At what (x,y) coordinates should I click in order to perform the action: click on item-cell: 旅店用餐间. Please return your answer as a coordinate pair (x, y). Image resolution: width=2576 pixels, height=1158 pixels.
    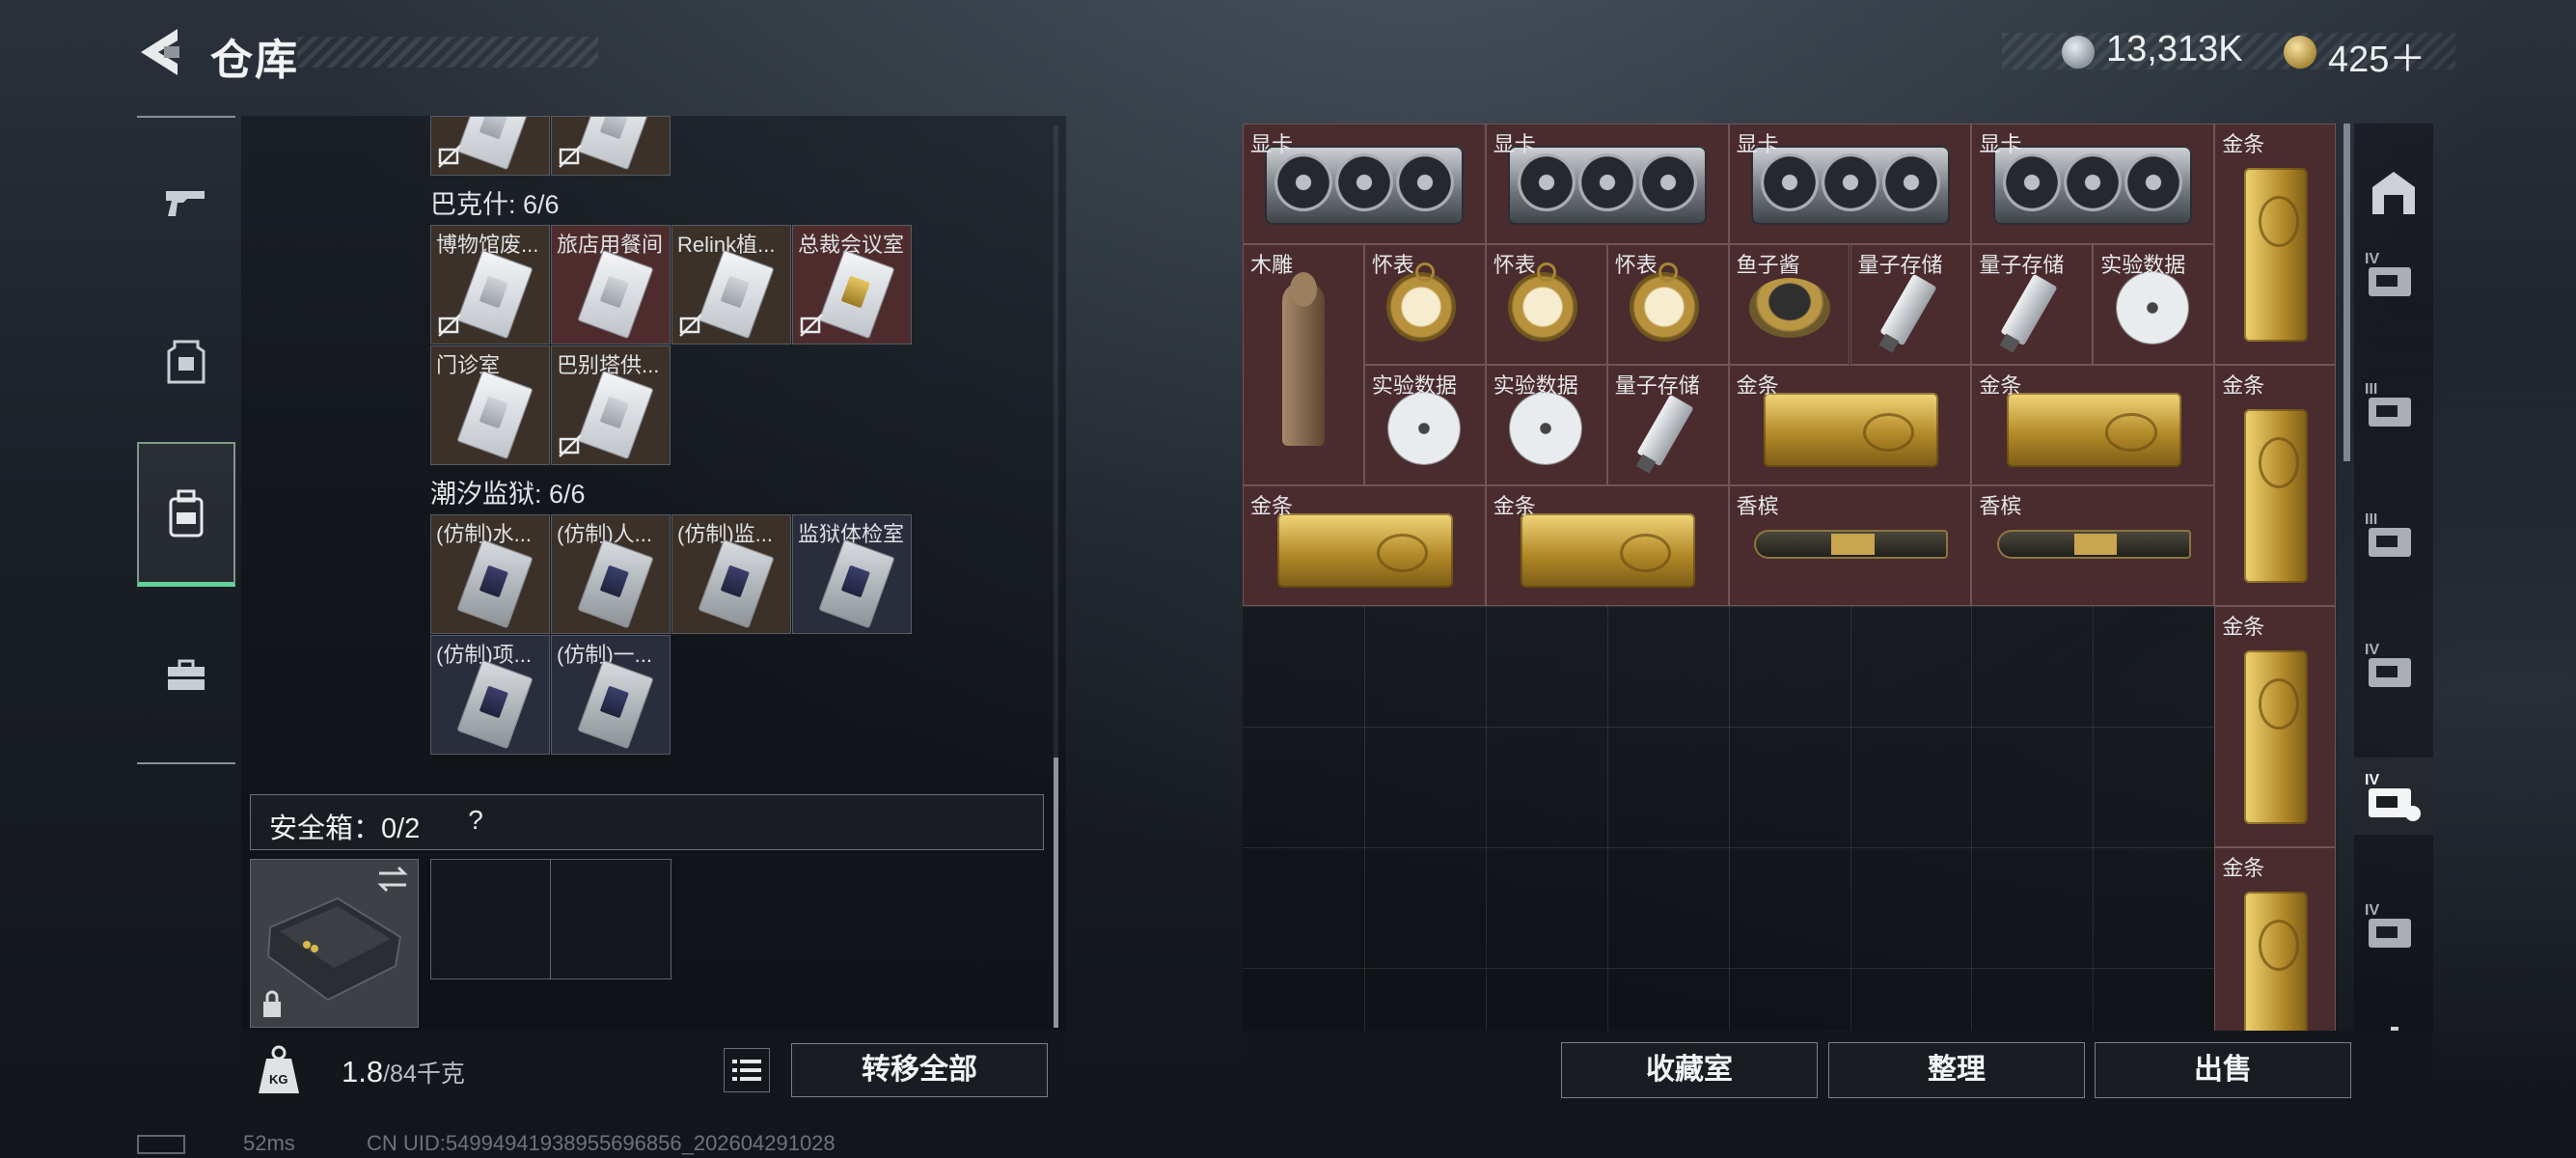
    Looking at the image, I should click on (611, 285).